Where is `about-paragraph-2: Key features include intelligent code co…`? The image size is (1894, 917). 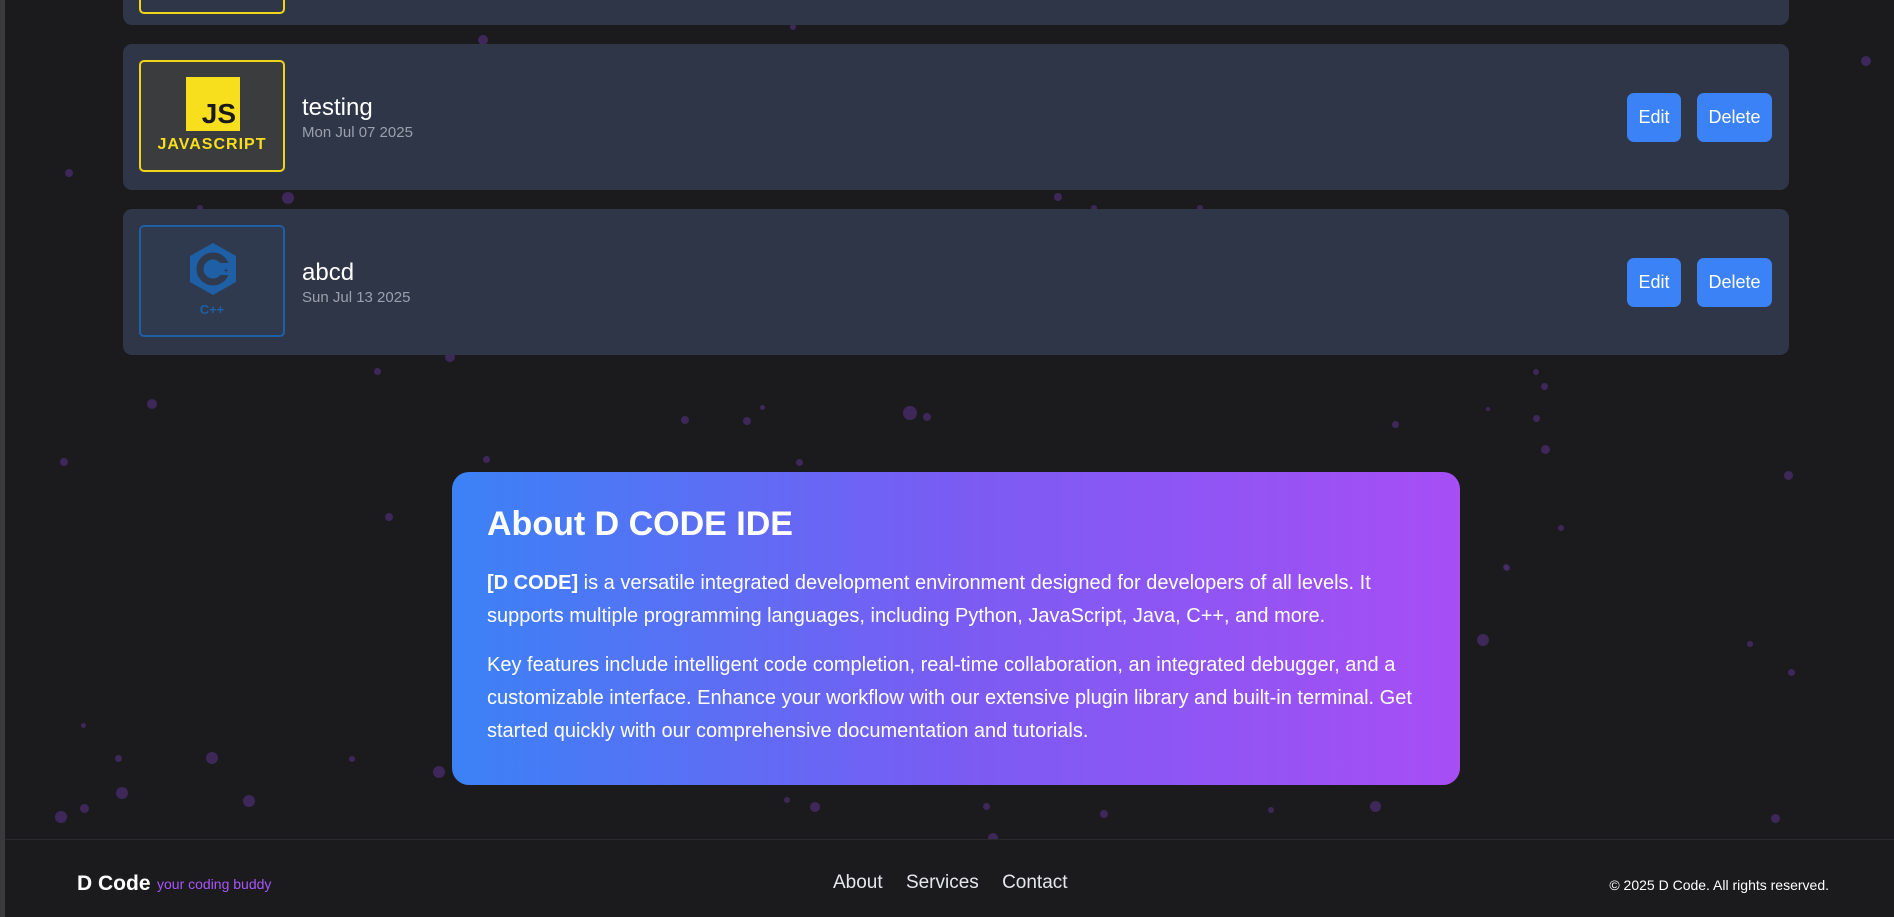 about-paragraph-2: Key features include intelligent code co… is located at coordinates (949, 698).